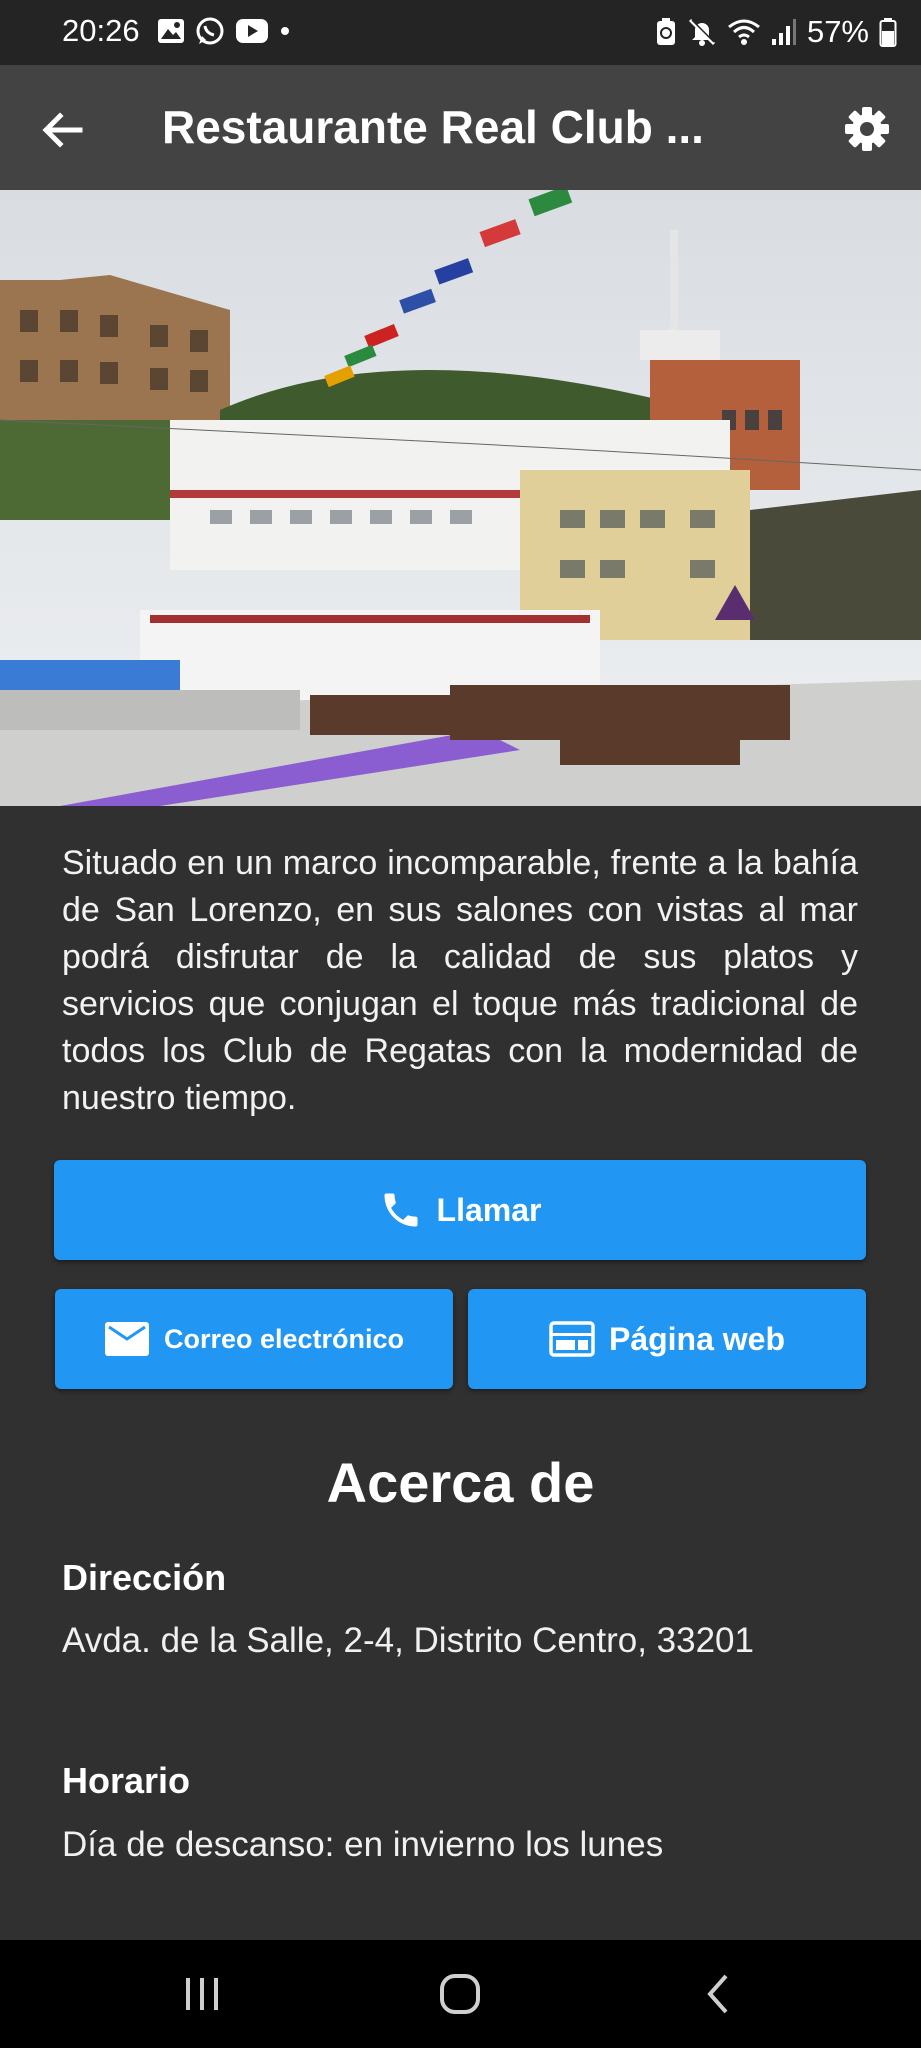  I want to click on phone-icon, so click(401, 1210).